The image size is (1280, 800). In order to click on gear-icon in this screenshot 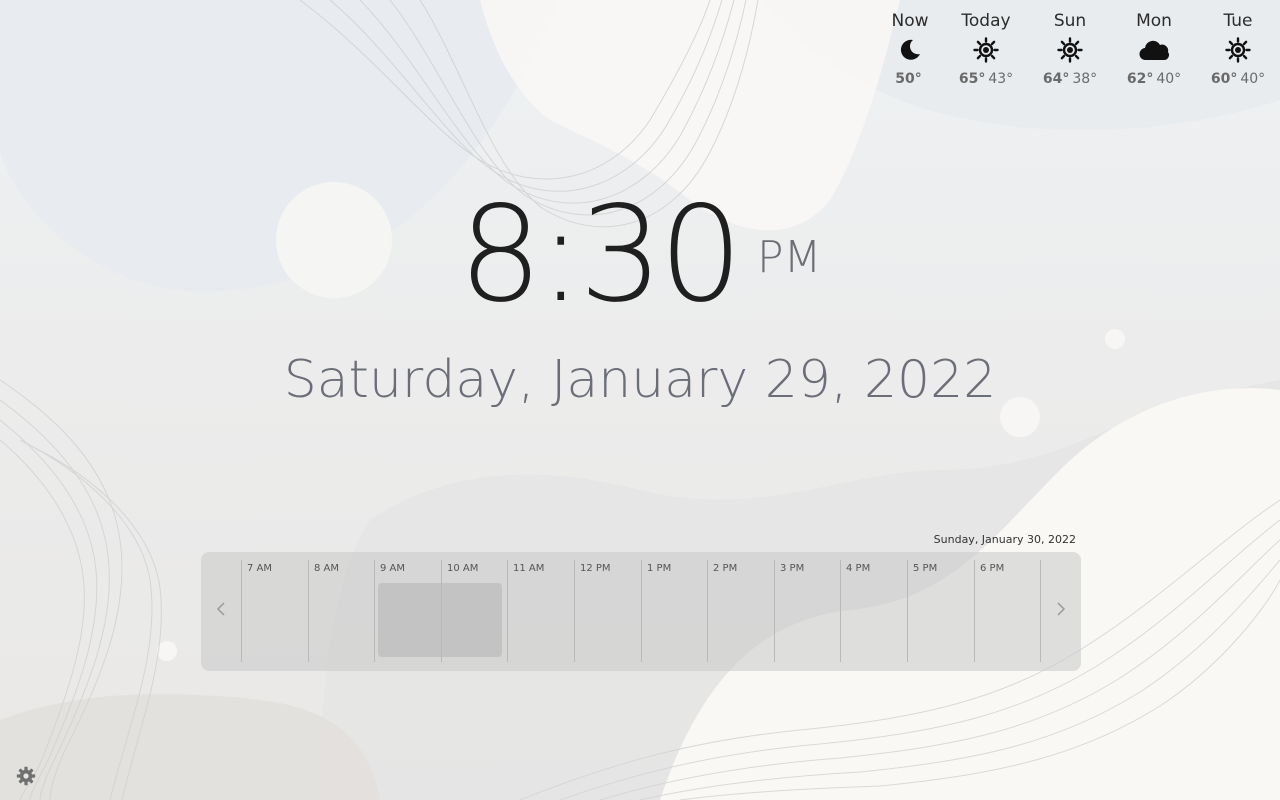, I will do `click(26, 776)`.